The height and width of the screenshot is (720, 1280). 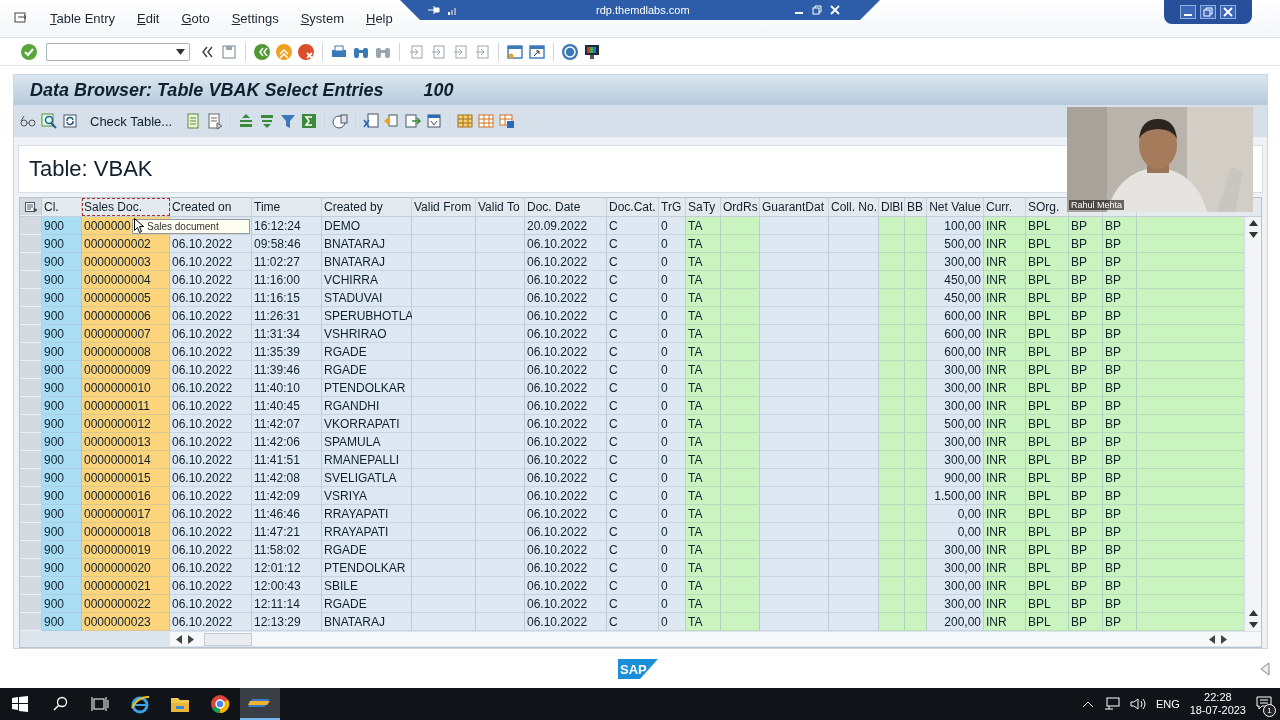 What do you see at coordinates (371, 121) in the screenshot?
I see `spreadsheet-icon` at bounding box center [371, 121].